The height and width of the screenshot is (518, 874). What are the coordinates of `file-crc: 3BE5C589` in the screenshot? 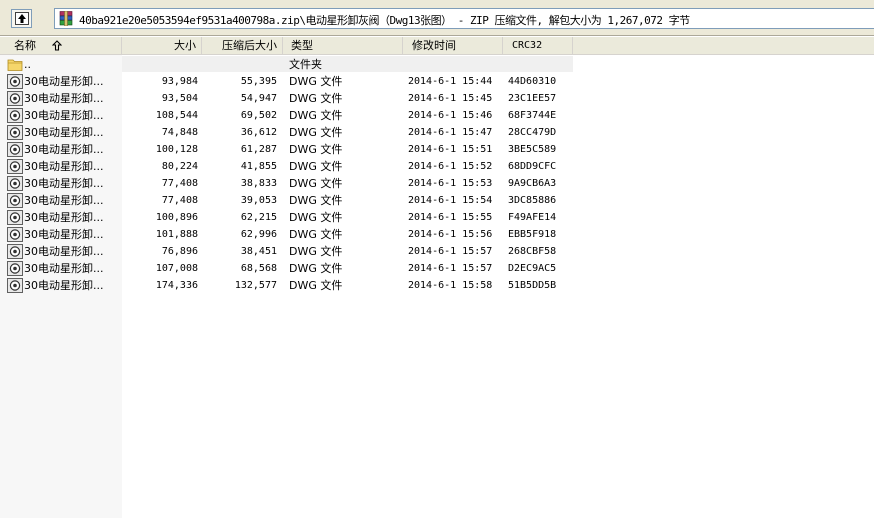 It's located at (532, 149).